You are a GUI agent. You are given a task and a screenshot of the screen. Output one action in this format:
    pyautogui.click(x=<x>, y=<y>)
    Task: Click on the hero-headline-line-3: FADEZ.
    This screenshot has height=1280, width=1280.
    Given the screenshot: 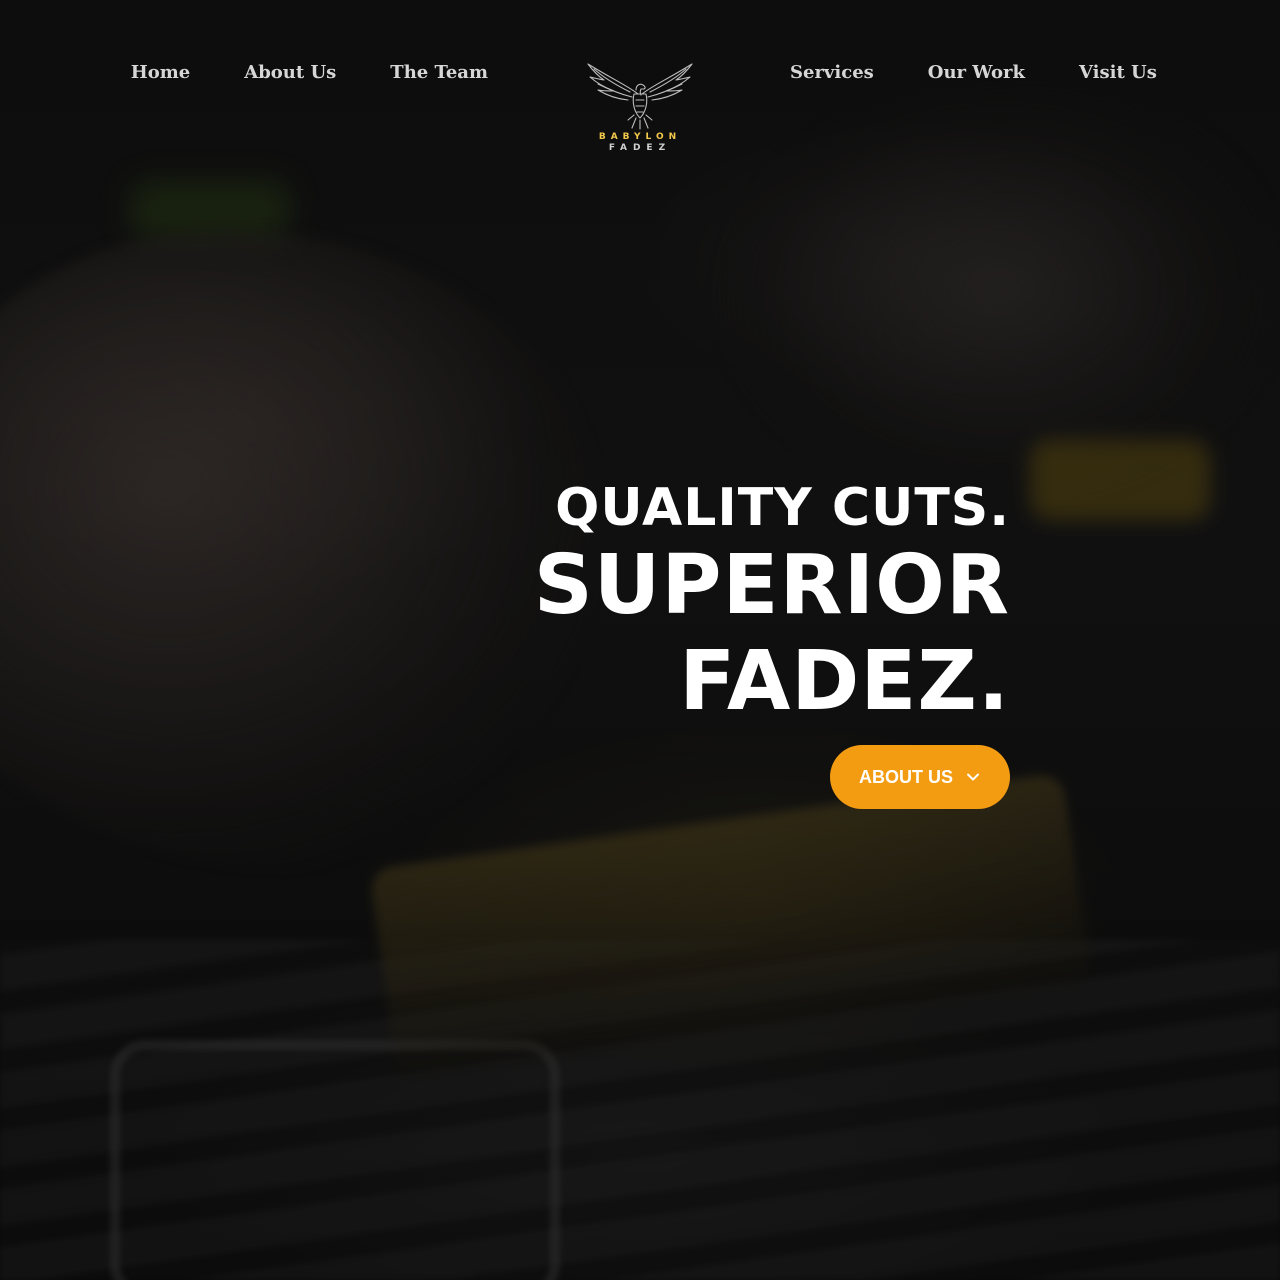 What is the action you would take?
    pyautogui.click(x=844, y=681)
    